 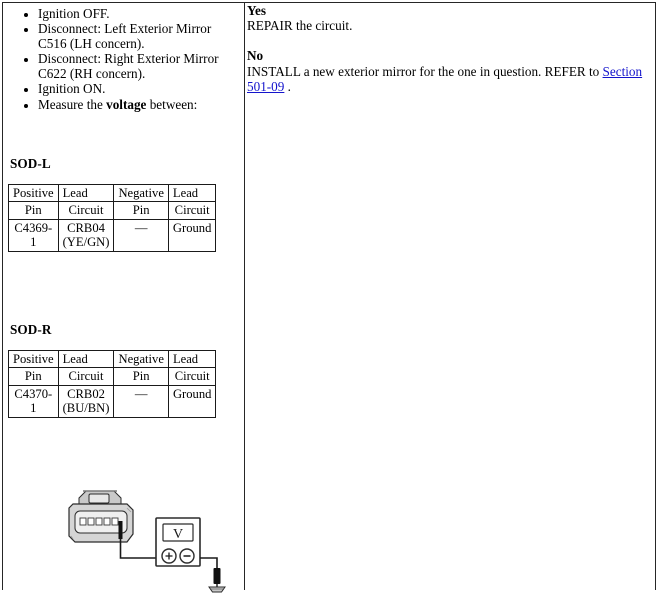 What do you see at coordinates (257, 10) in the screenshot?
I see `answer-yes-label: Yes` at bounding box center [257, 10].